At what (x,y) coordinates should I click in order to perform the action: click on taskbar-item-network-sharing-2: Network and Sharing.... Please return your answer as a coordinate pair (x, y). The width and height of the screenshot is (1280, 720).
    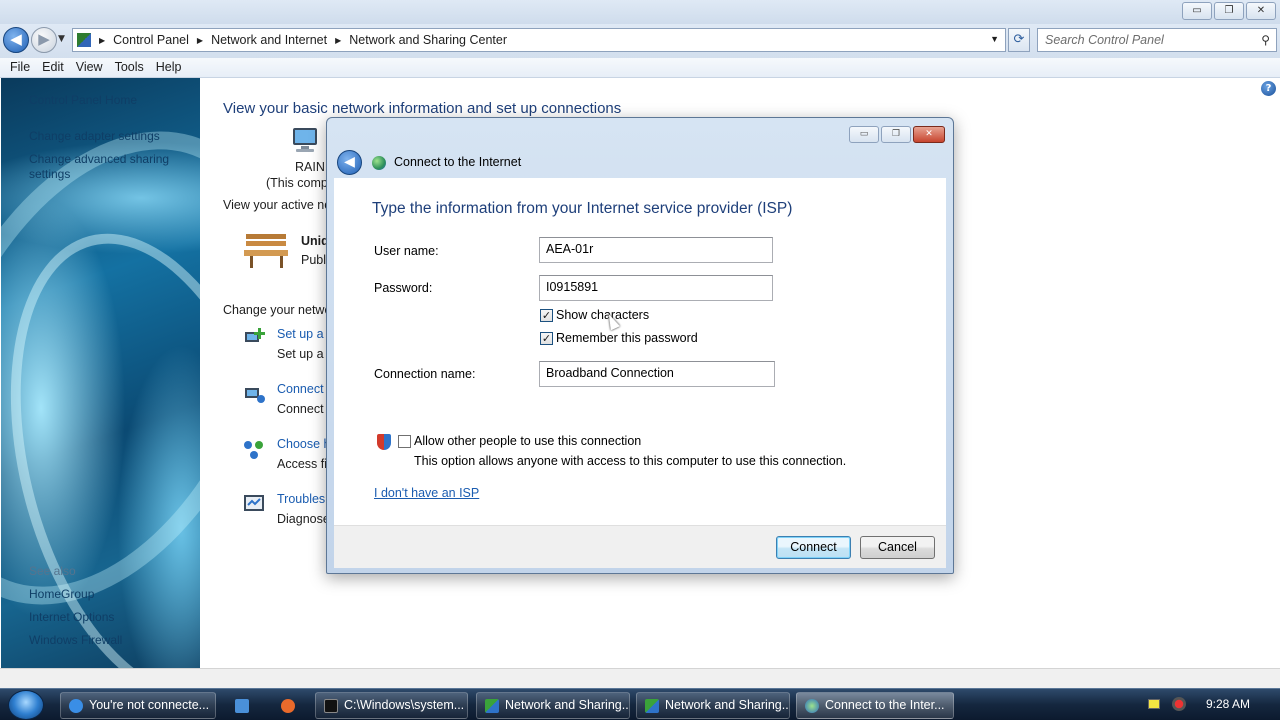
    Looking at the image, I should click on (713, 705).